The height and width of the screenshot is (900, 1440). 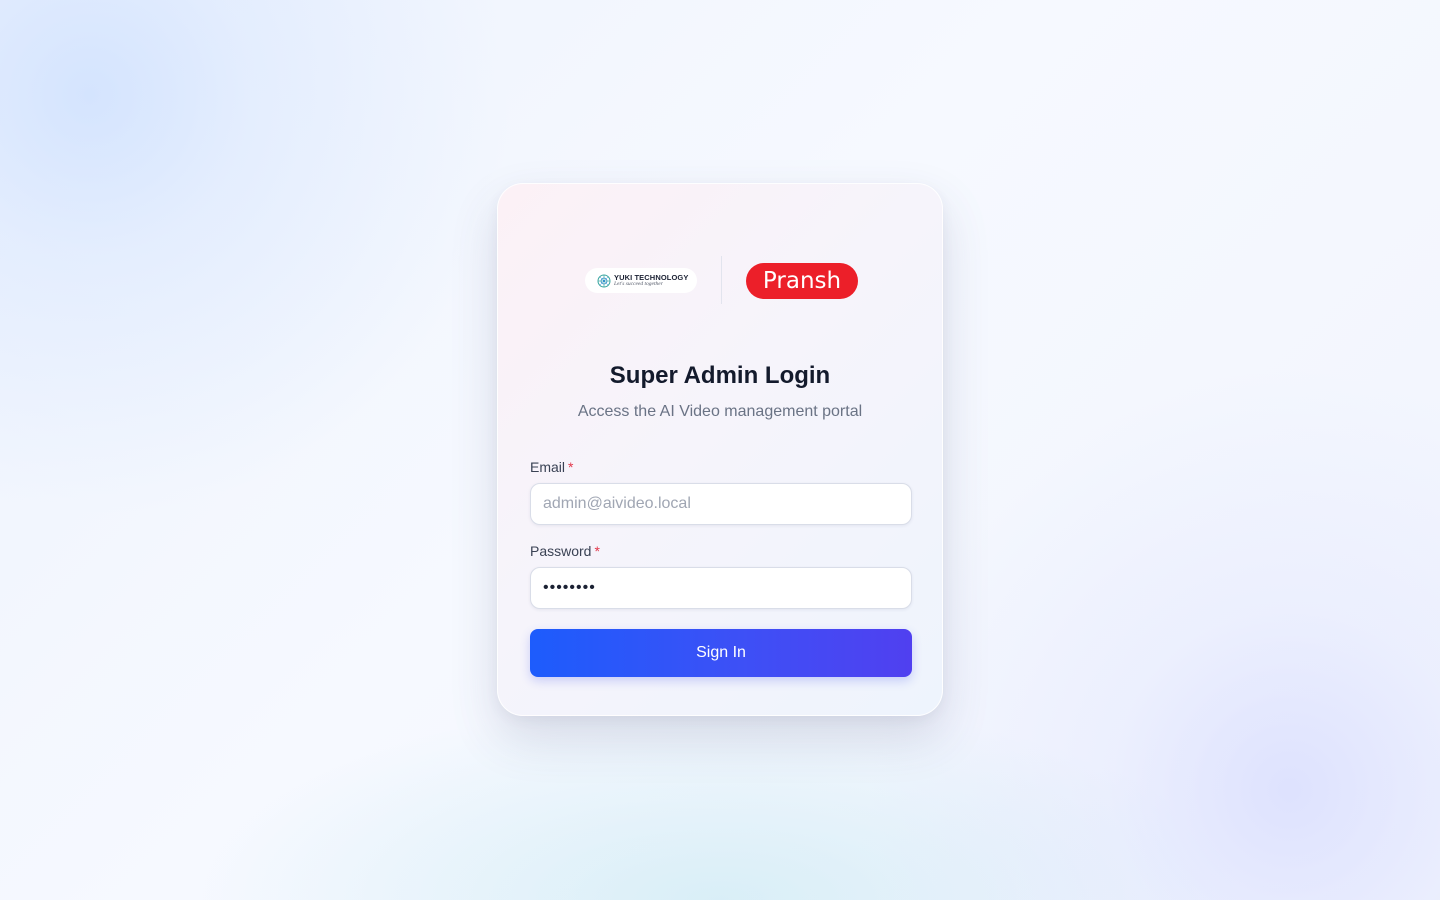 What do you see at coordinates (721, 504) in the screenshot?
I see `email-field` at bounding box center [721, 504].